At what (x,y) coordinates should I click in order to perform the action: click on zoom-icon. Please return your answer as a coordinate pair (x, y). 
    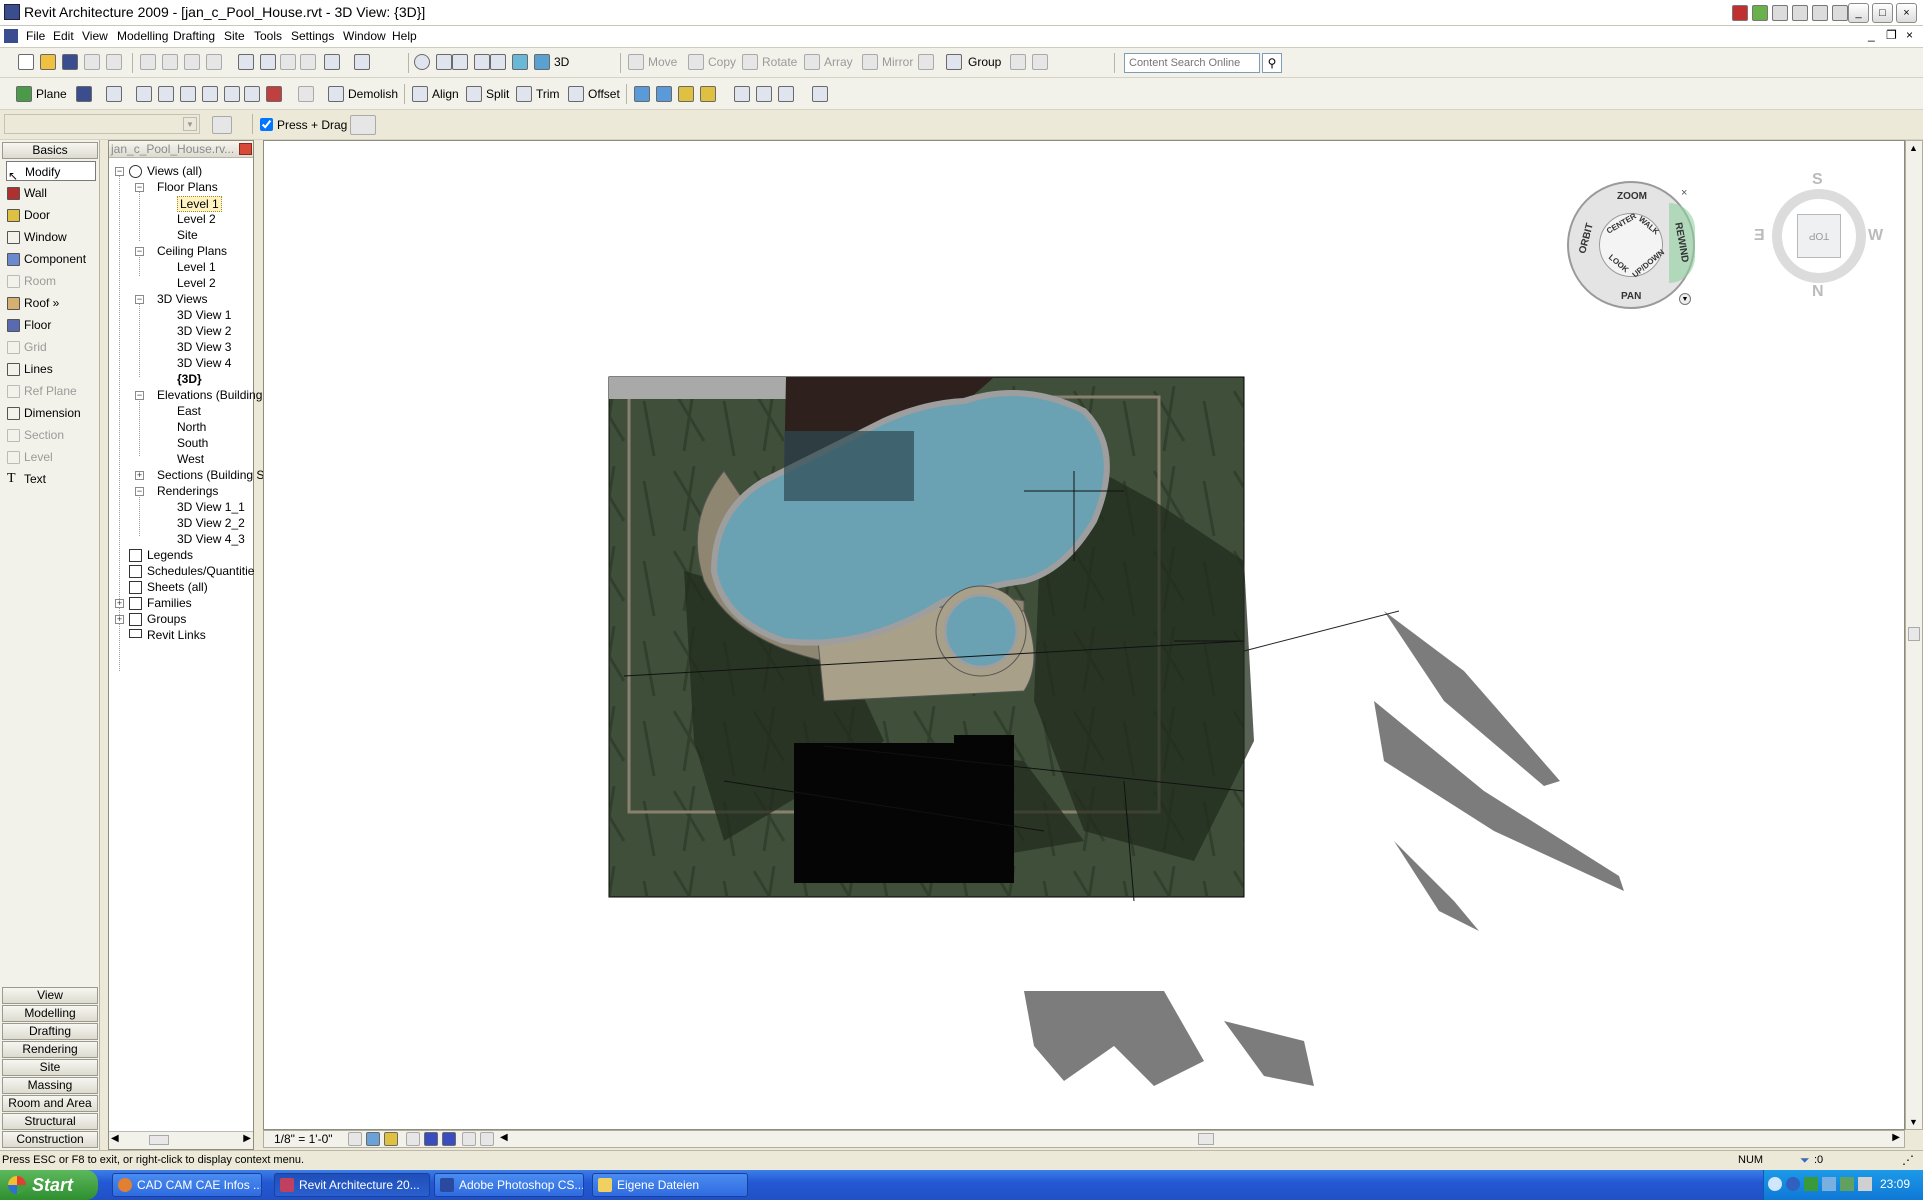
    Looking at the image, I should click on (460, 62).